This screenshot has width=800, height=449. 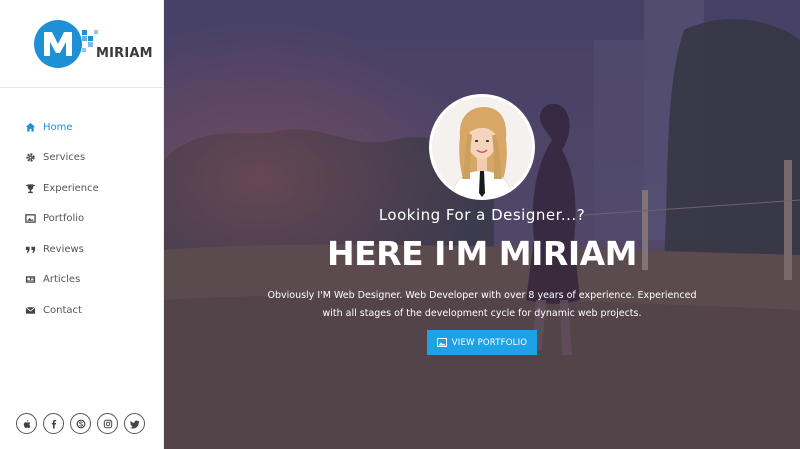 I want to click on brand-name: MIRIAM, so click(x=124, y=53).